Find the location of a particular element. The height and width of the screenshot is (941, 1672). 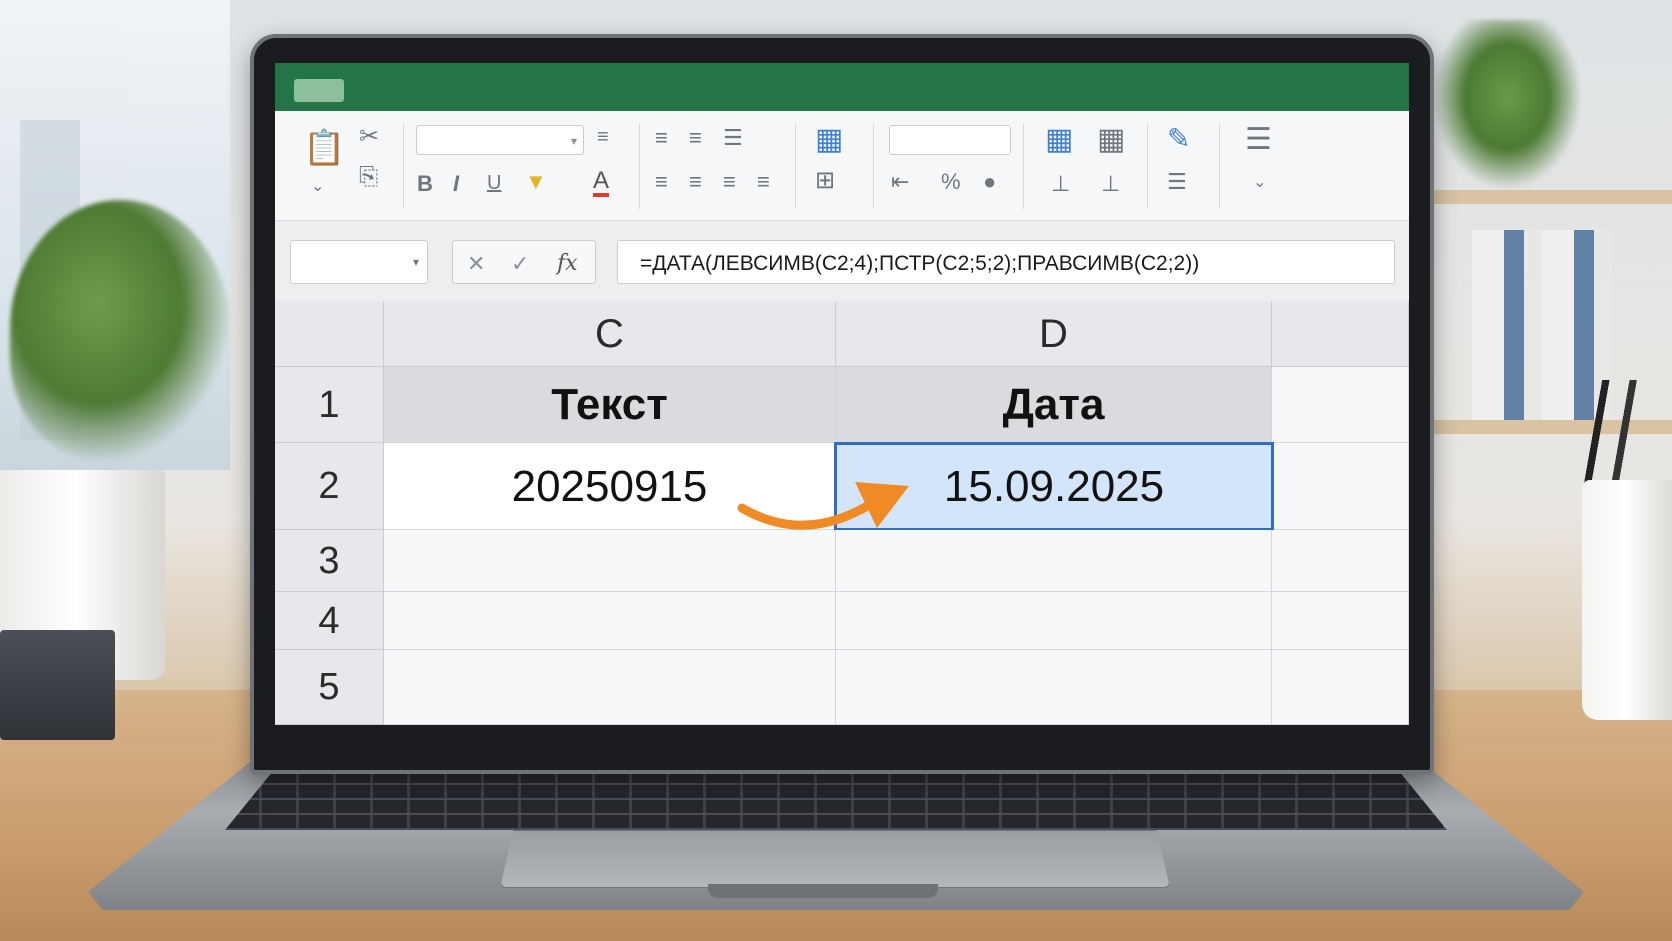

row-header-5: 5 is located at coordinates (329, 687).